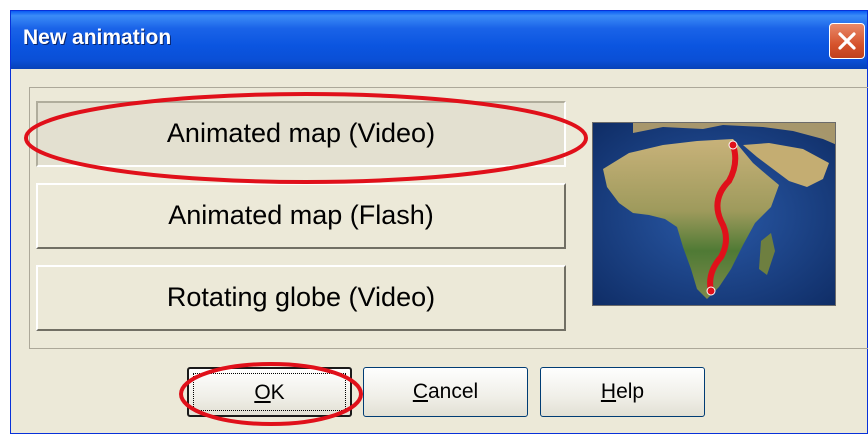  I want to click on africa-route-map-icon, so click(714, 214).